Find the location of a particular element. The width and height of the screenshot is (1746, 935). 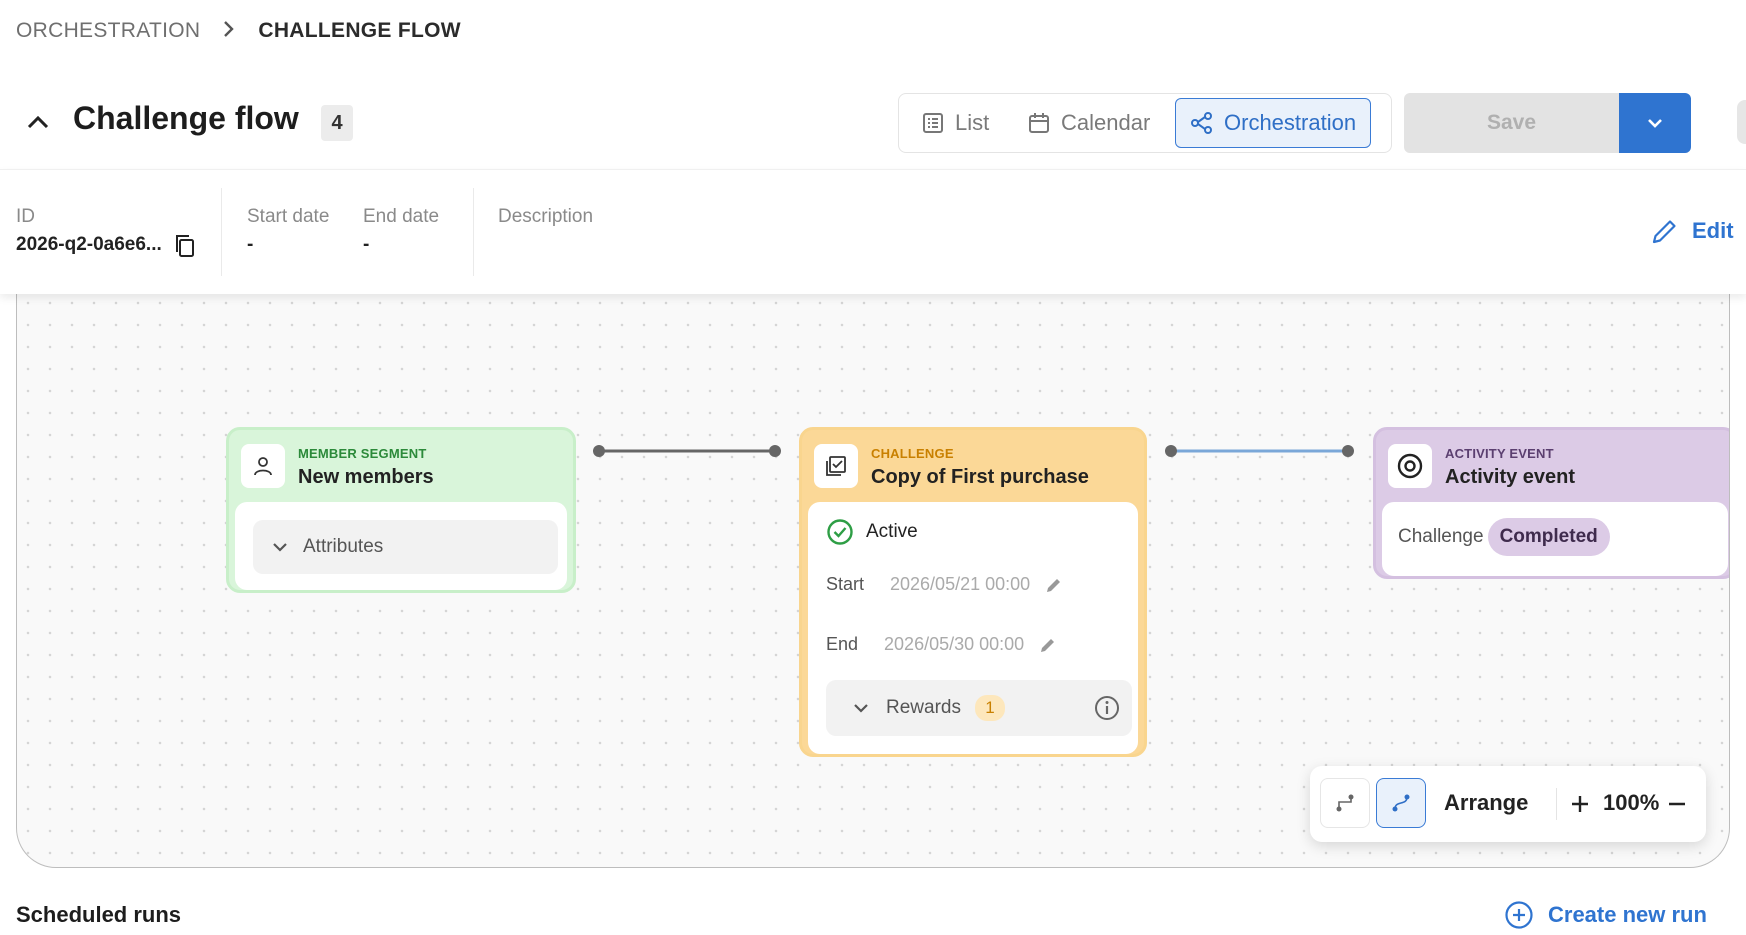

id-label: ID is located at coordinates (25, 216).